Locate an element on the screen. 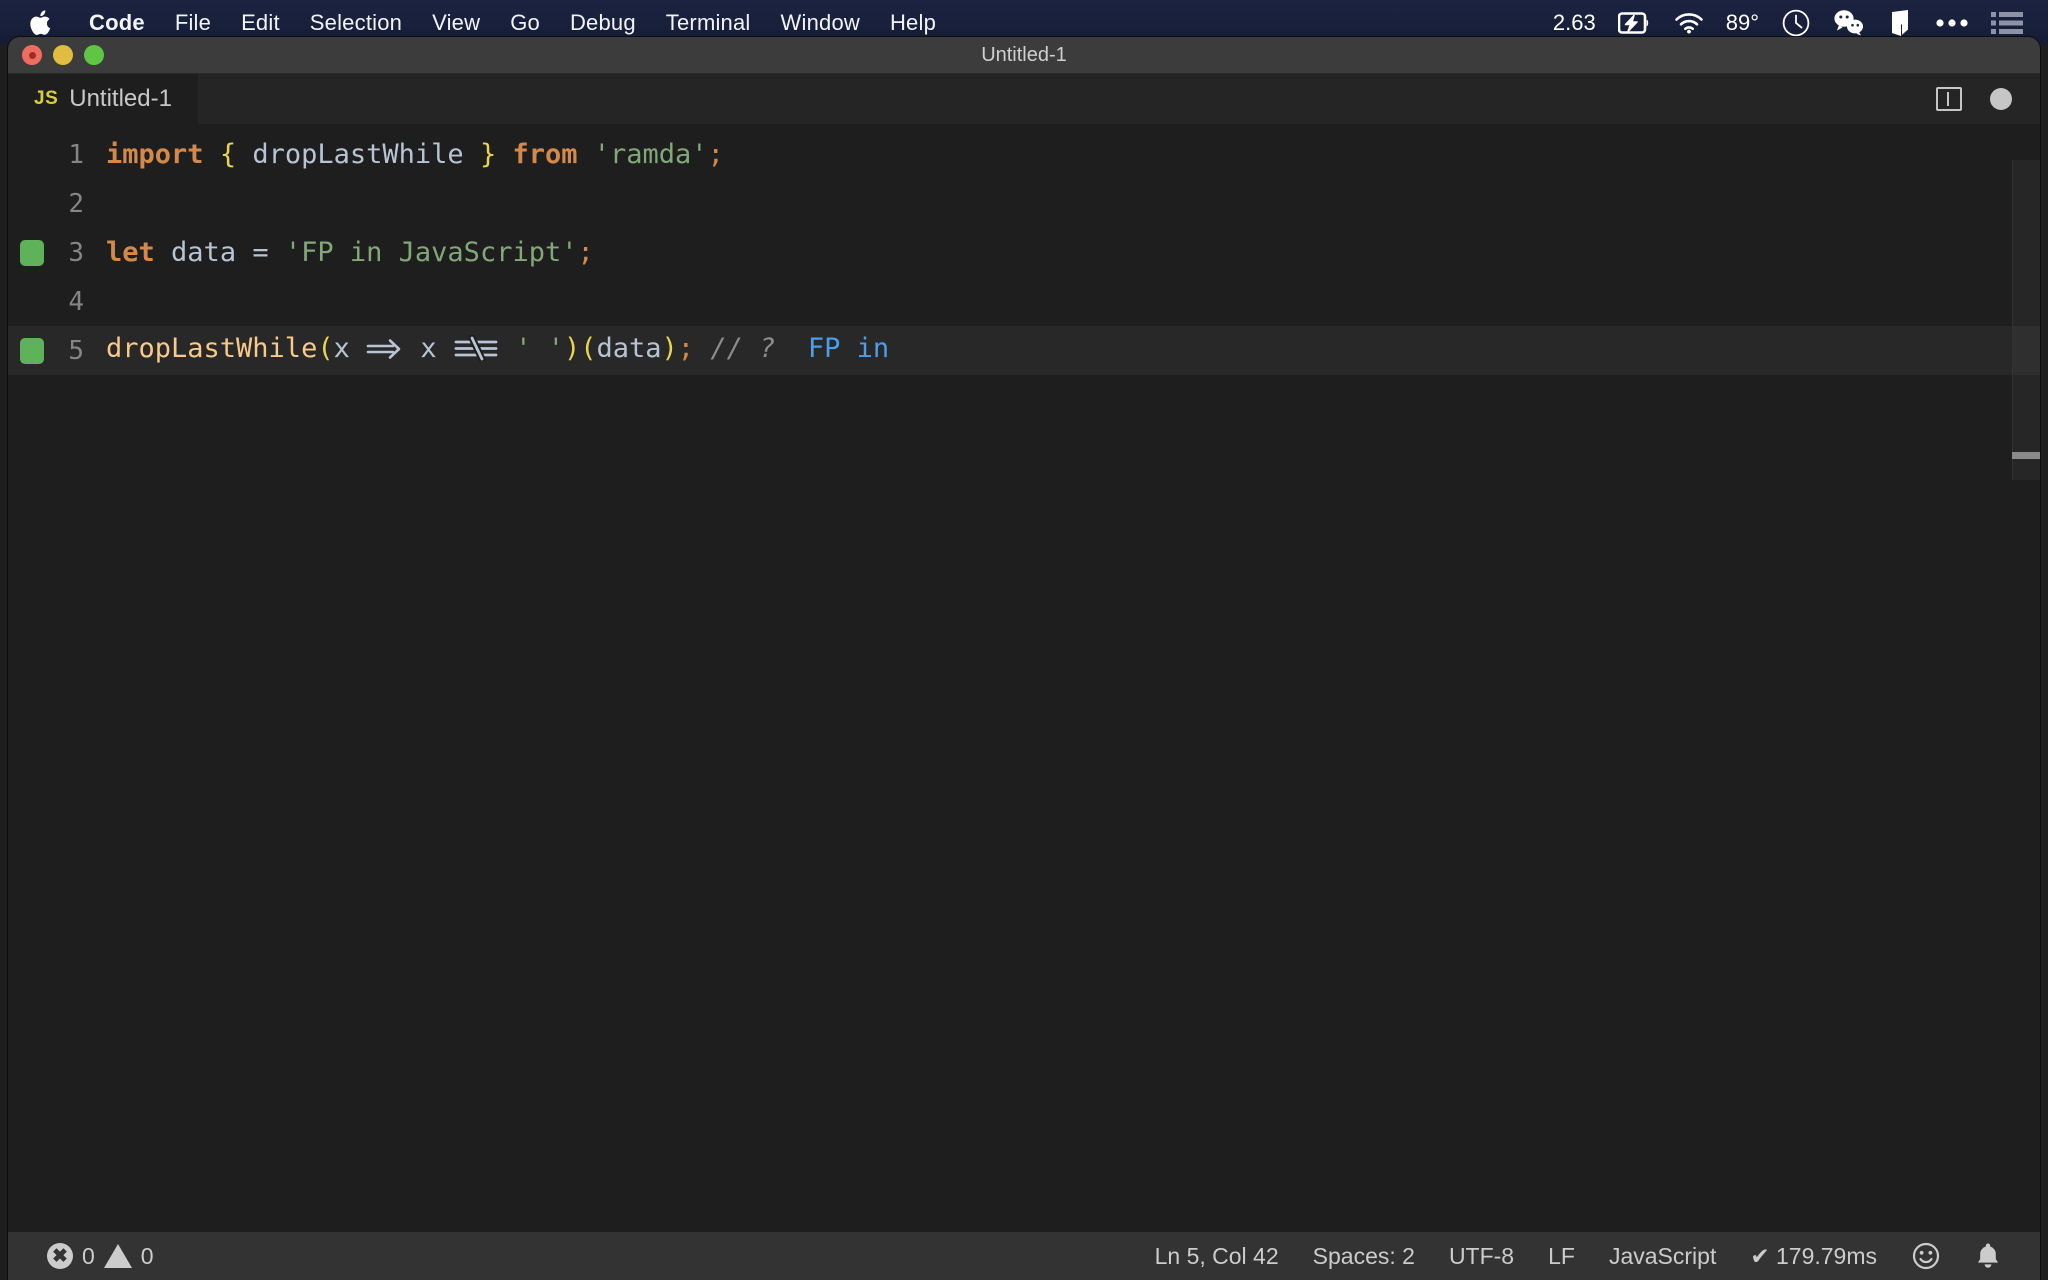 The image size is (2048, 1280). editor-line-4: 4 is located at coordinates (1024, 301).